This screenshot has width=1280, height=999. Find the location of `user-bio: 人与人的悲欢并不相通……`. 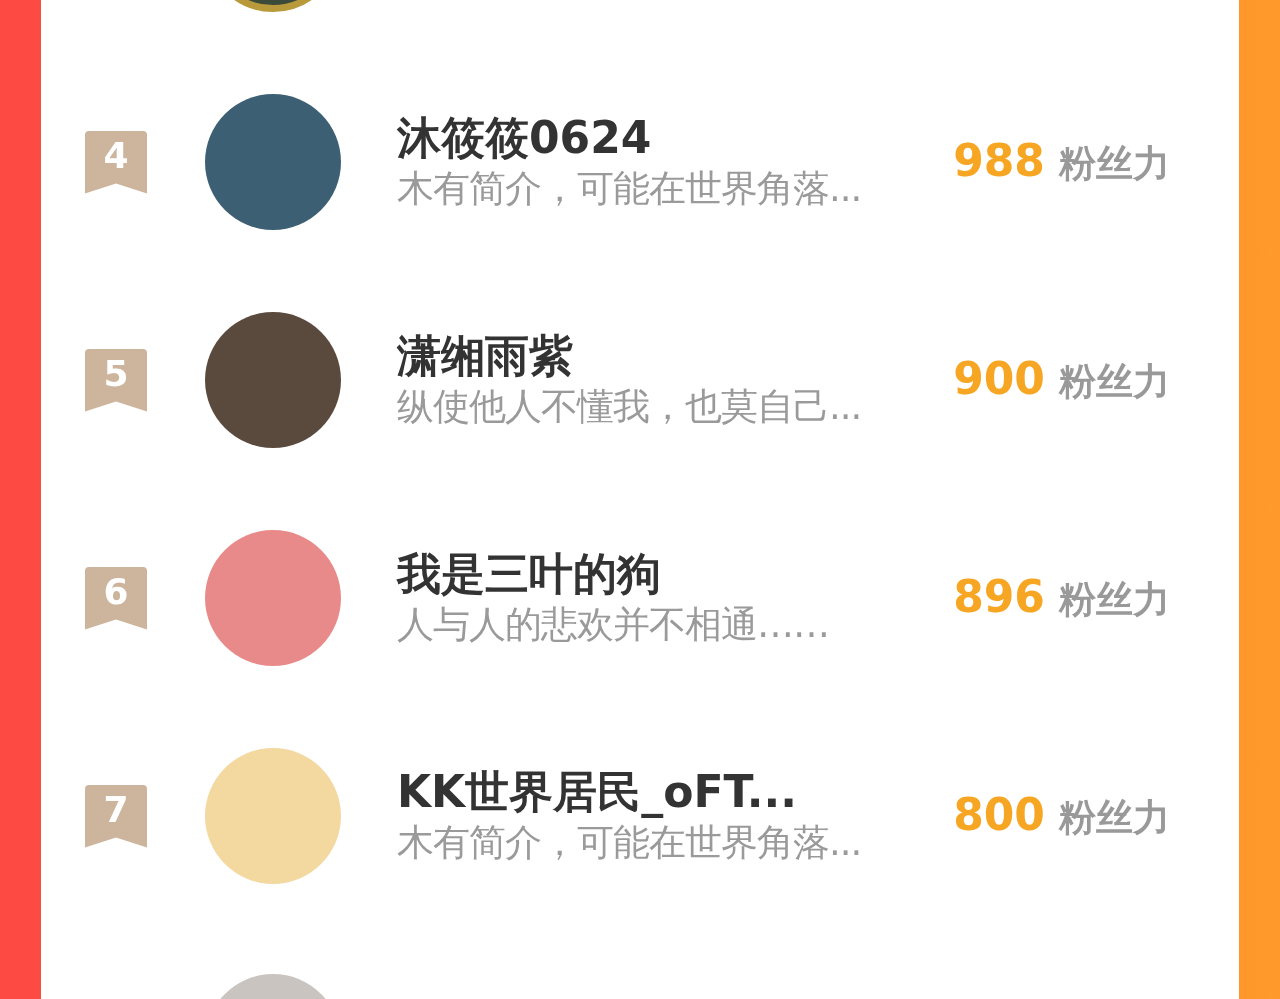

user-bio: 人与人的悲欢并不相通…… is located at coordinates (613, 625).